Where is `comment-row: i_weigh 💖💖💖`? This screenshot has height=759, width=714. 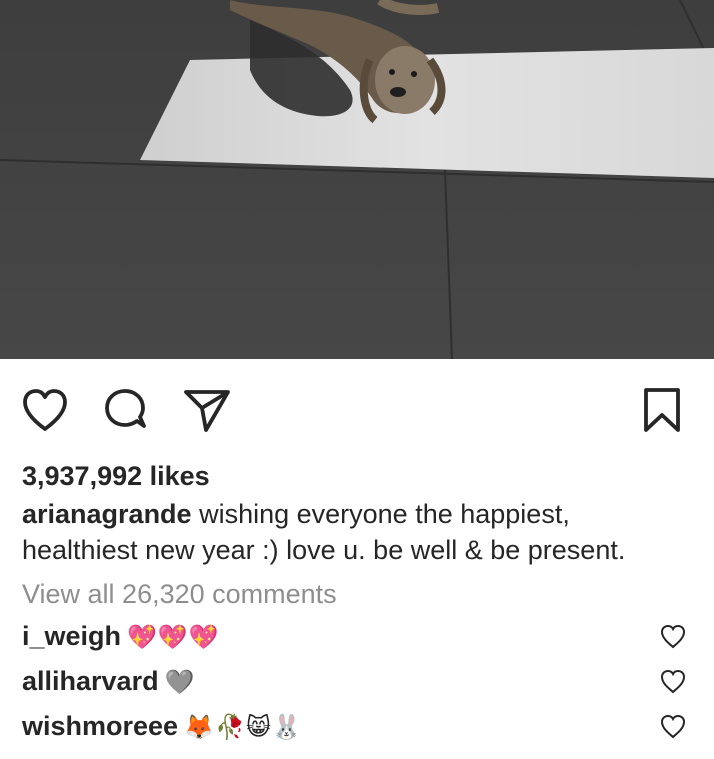
comment-row: i_weigh 💖💖💖 is located at coordinates (362, 636).